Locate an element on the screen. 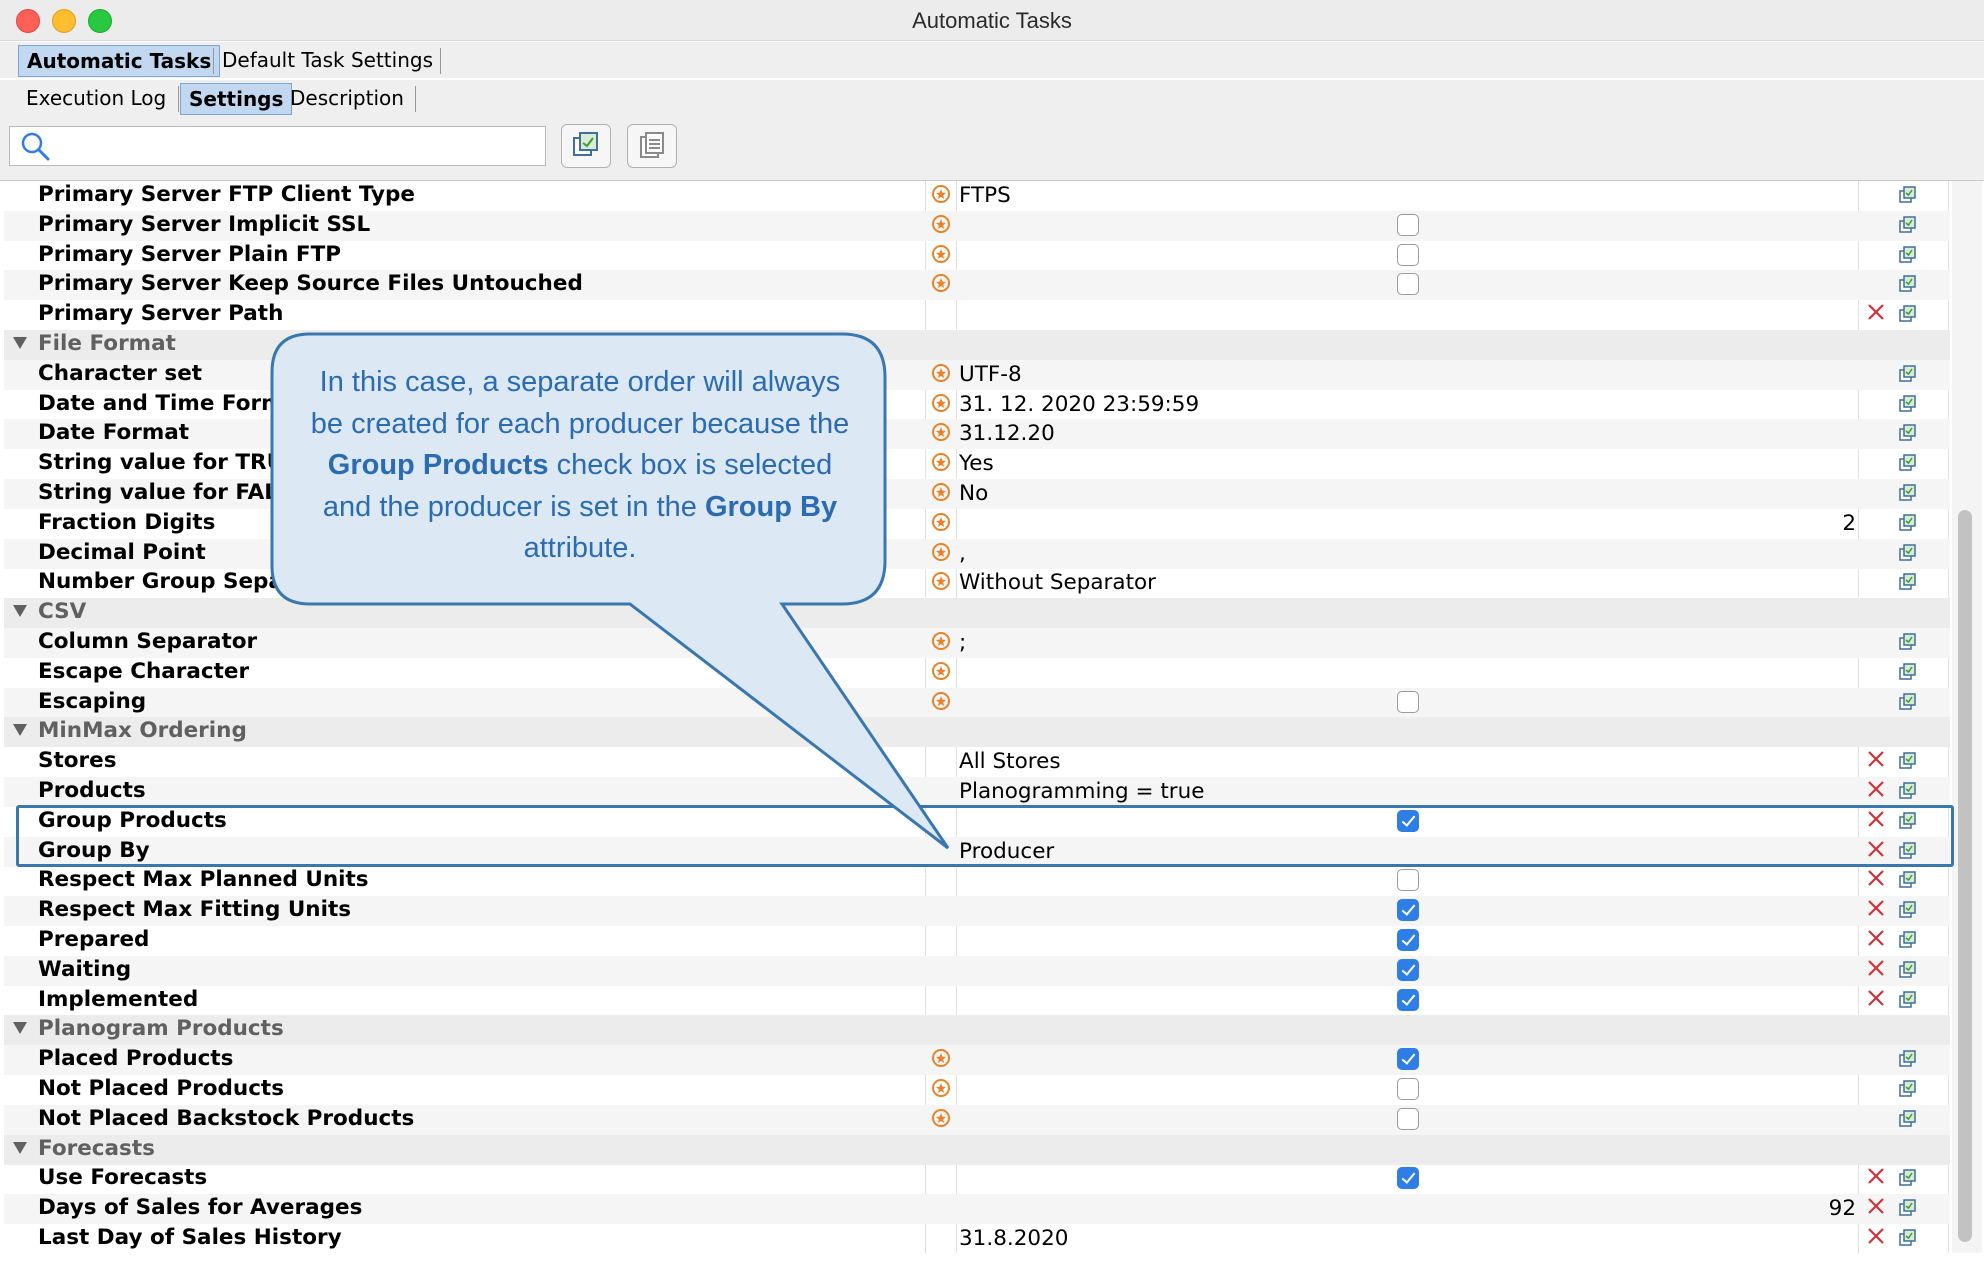  callout-balloon is located at coordinates (610, 591).